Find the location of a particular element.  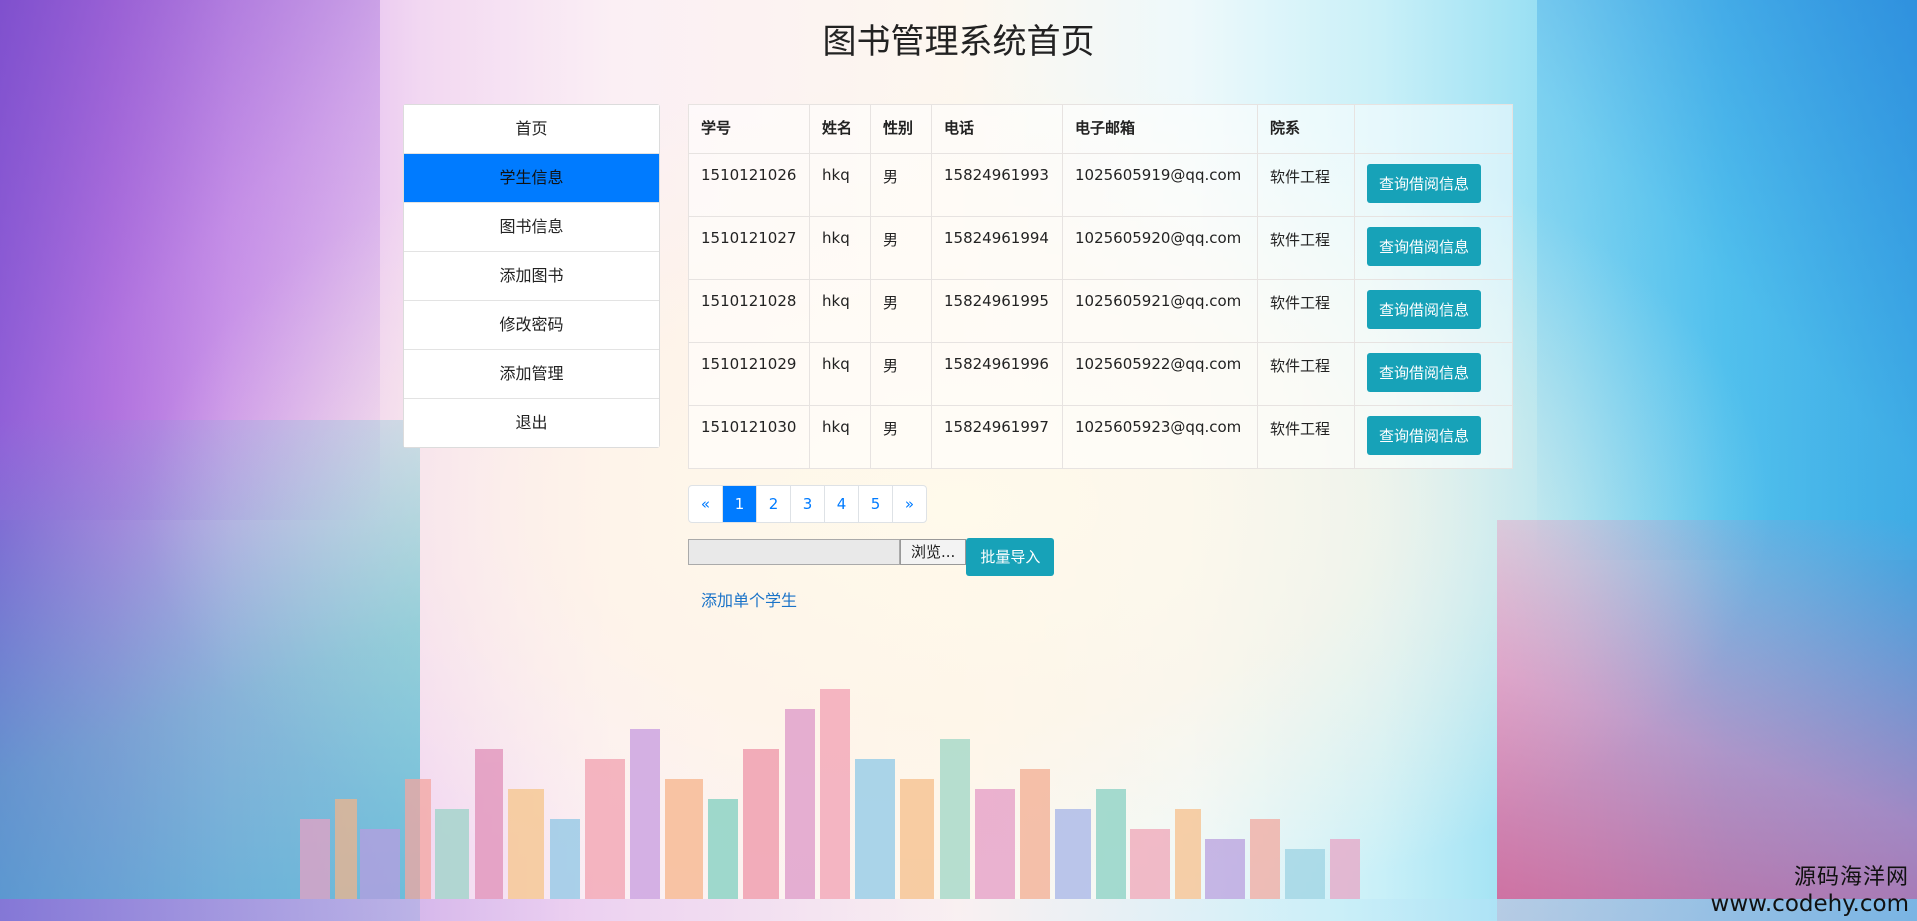

sidebar-item-home: 首页 is located at coordinates (531, 129).